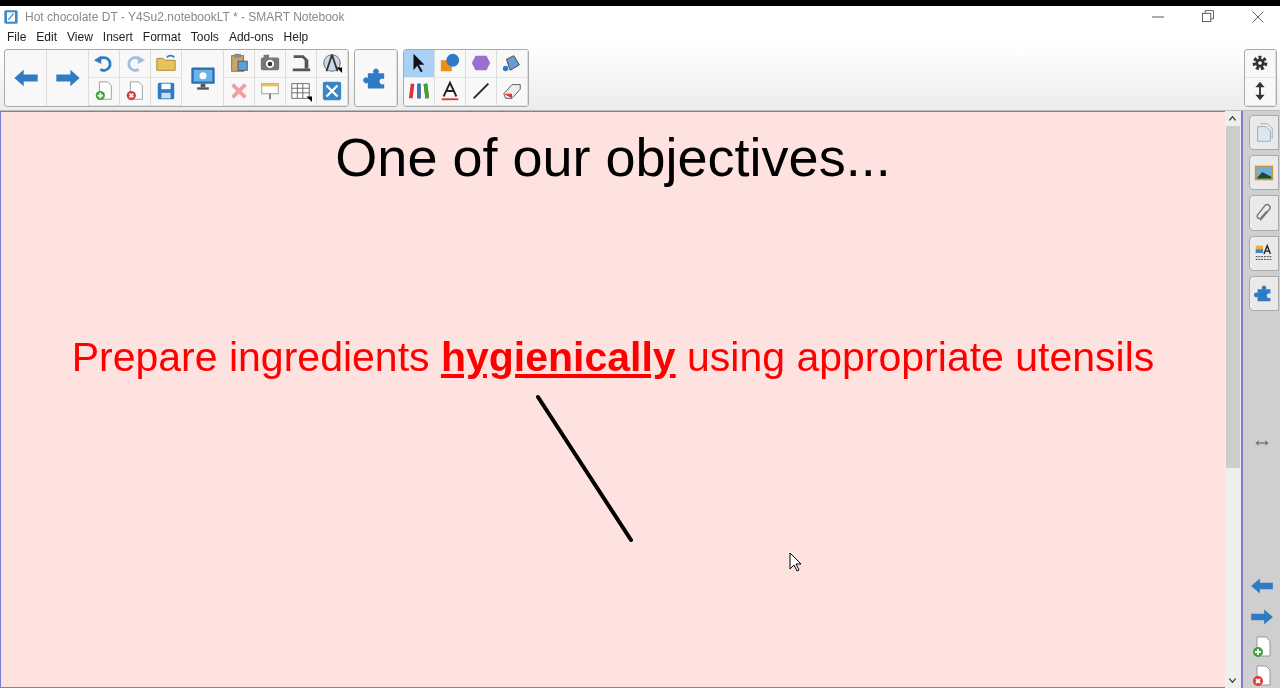  I want to click on line-icon, so click(481, 91).